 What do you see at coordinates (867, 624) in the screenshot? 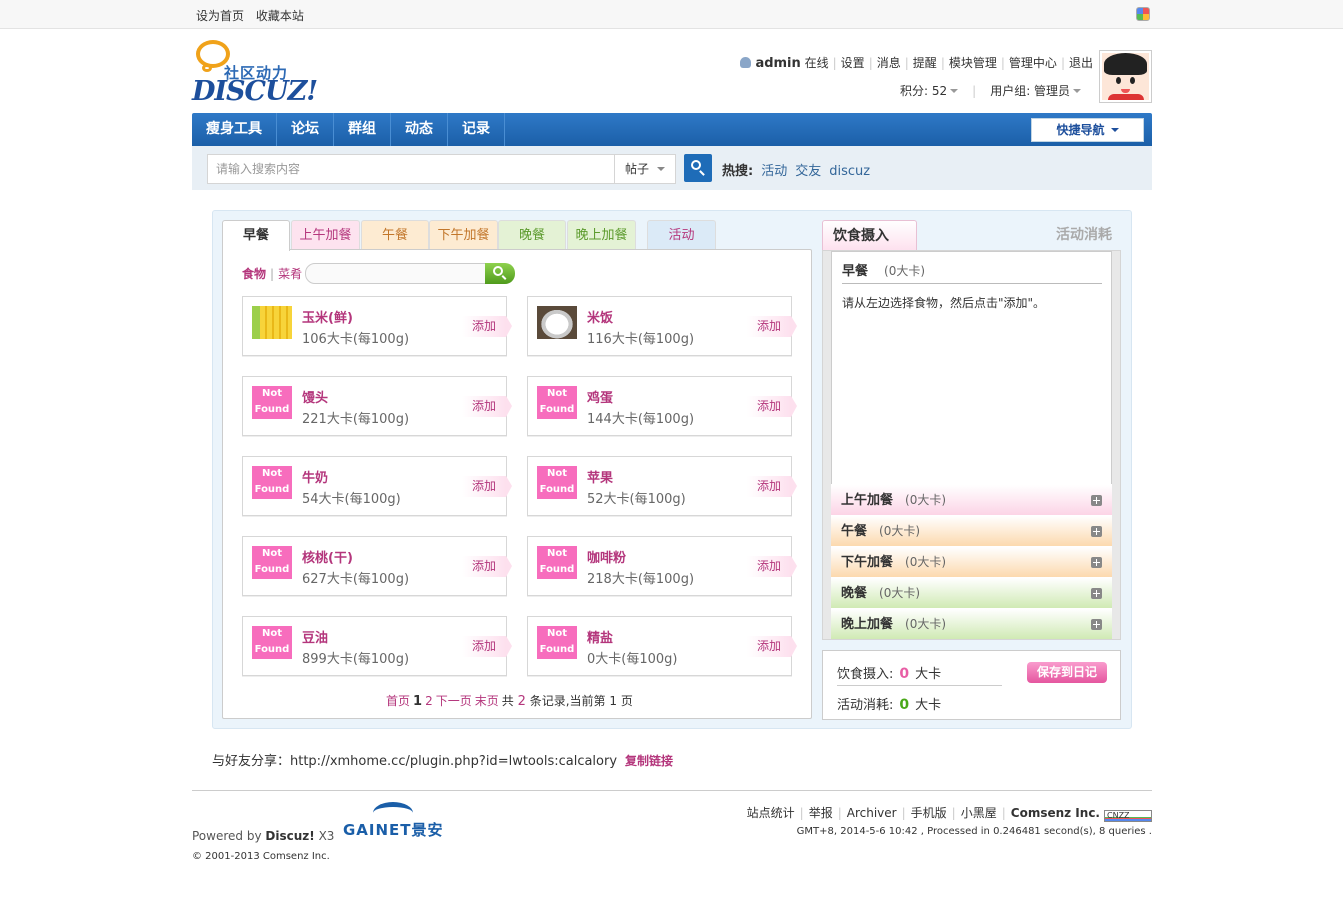
I see `meal-name: 晚上加餐` at bounding box center [867, 624].